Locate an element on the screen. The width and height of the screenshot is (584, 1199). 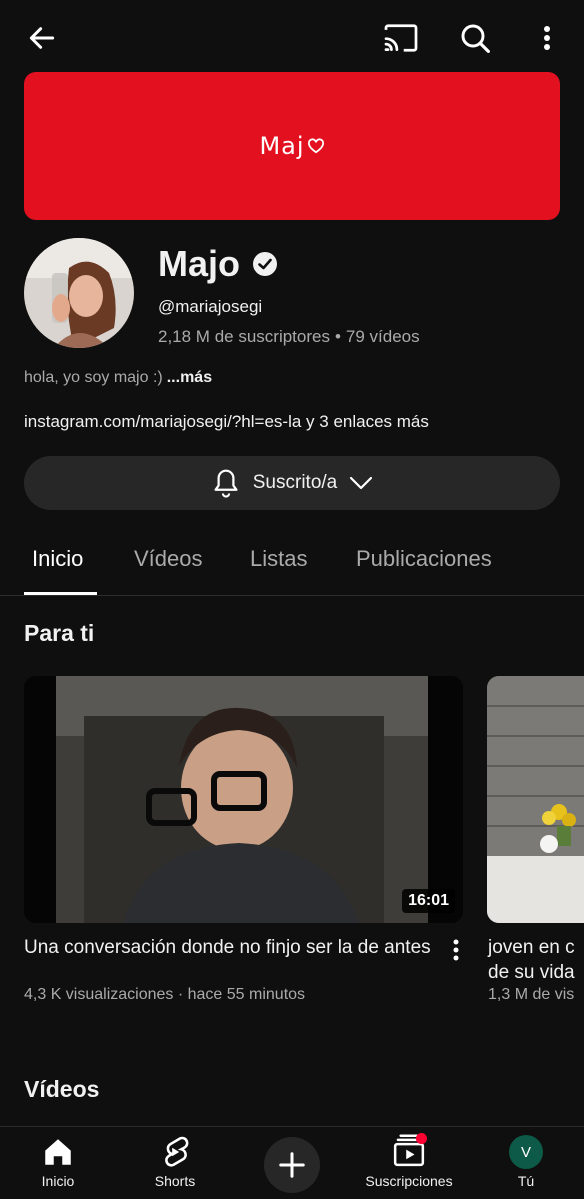
banner-logo: Maj is located at coordinates (291, 146).